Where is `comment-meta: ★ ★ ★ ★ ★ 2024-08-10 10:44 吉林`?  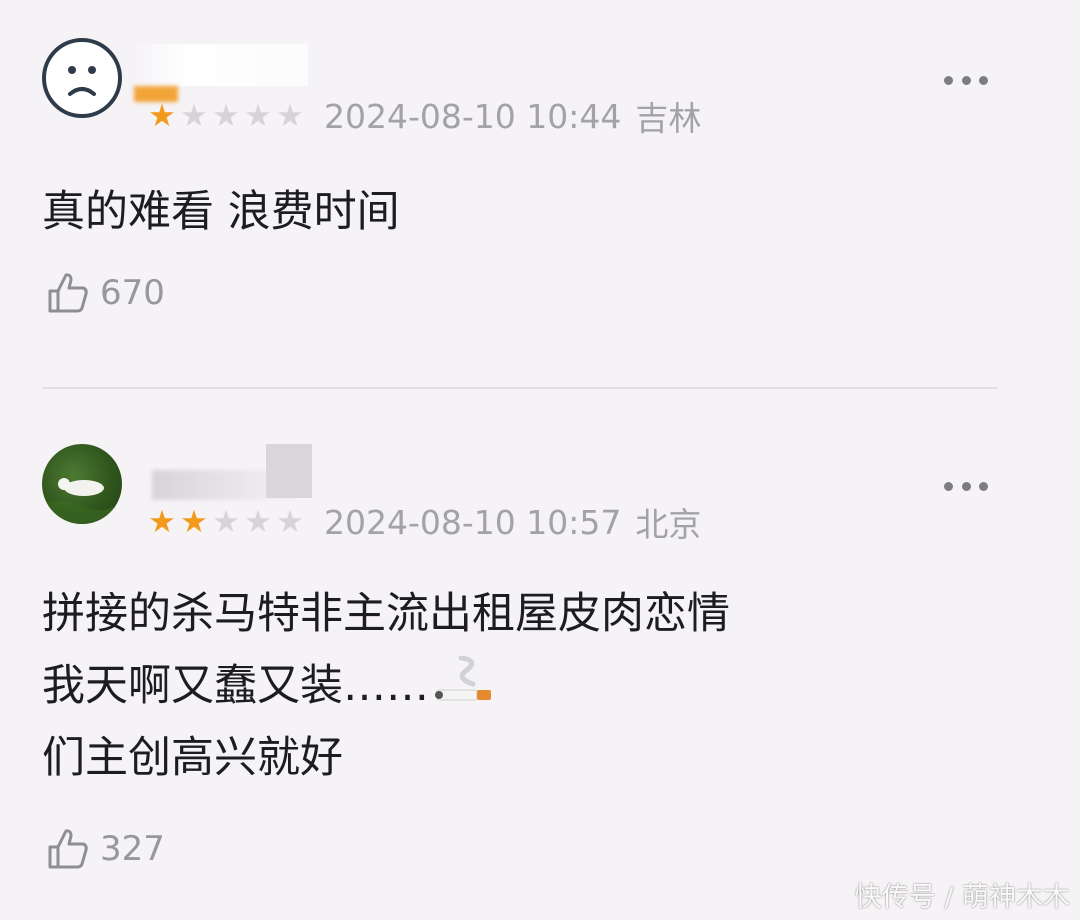 comment-meta: ★ ★ ★ ★ ★ 2024-08-10 10:44 吉林 is located at coordinates (423, 117).